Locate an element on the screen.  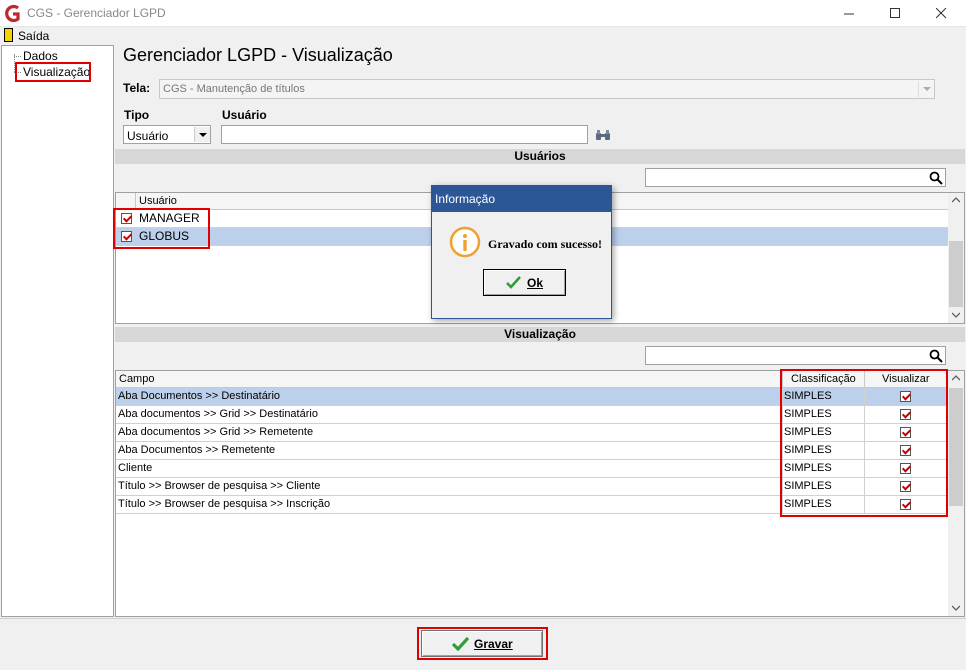
menu-bar is located at coordinates (483, 36).